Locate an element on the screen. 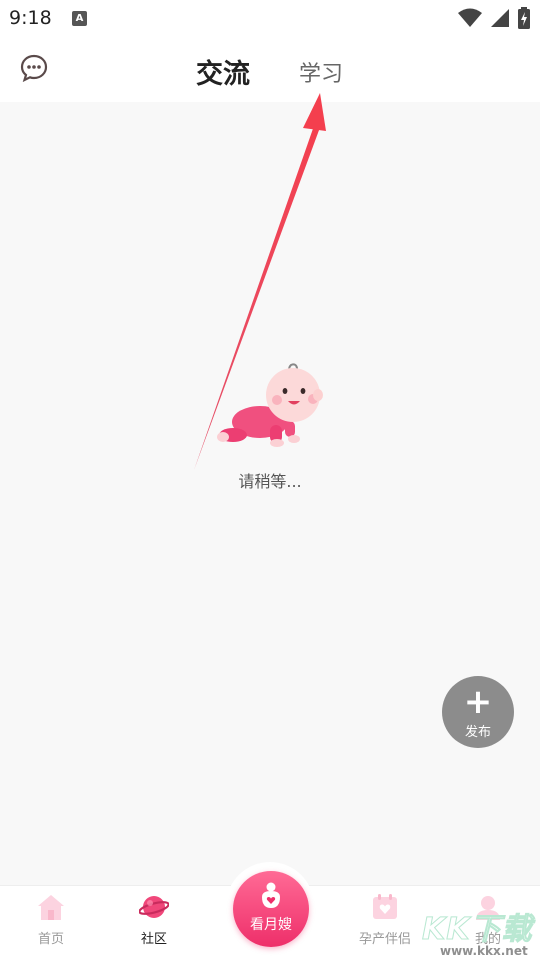 The width and height of the screenshot is (540, 960). plus-icon: + is located at coordinates (478, 702).